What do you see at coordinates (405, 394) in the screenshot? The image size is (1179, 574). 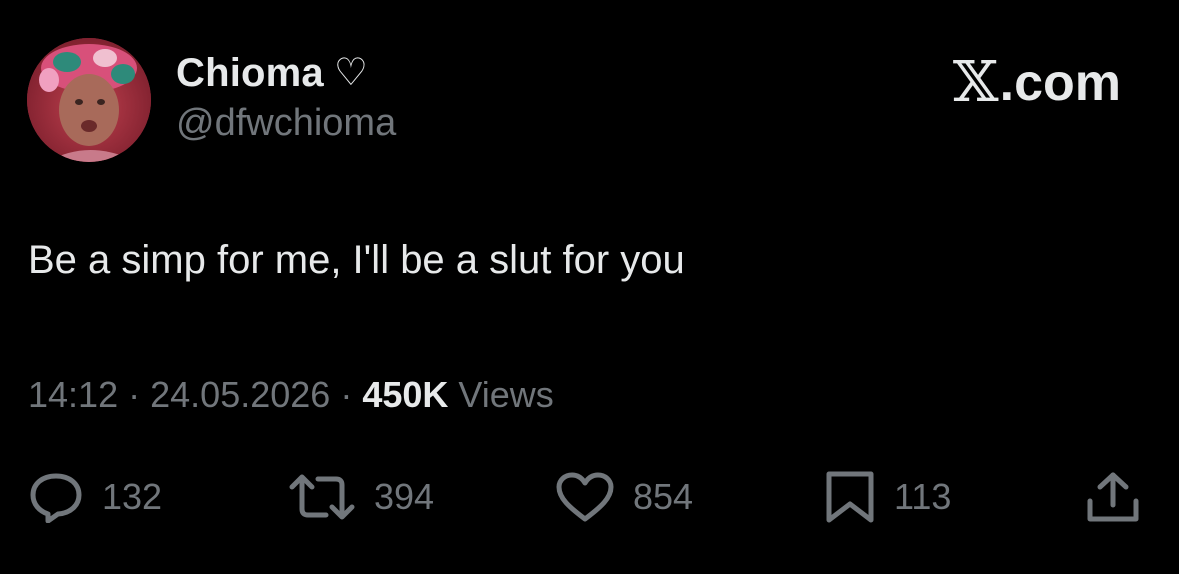 I see `views-count: 450K` at bounding box center [405, 394].